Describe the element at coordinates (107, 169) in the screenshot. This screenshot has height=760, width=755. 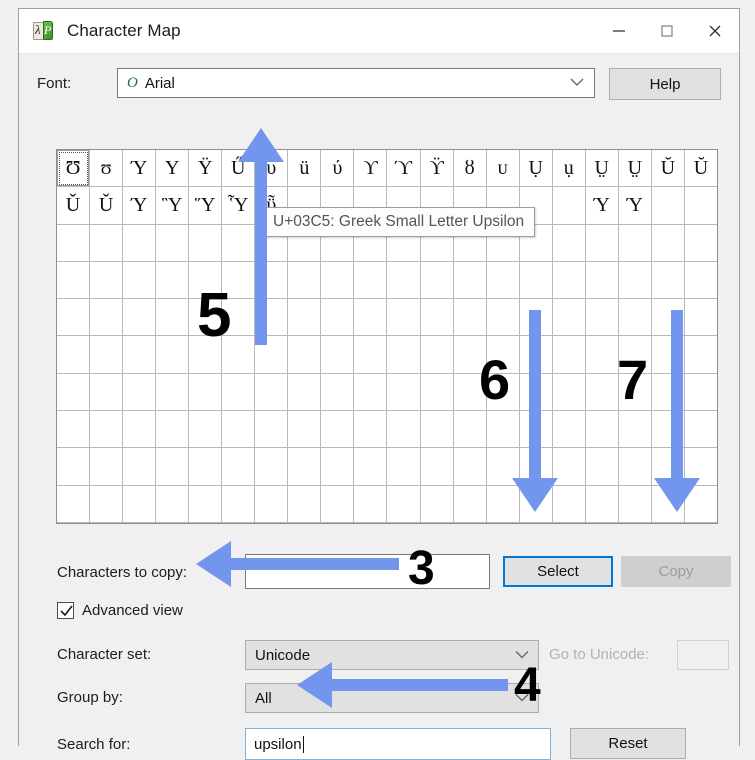
I see `character-cell: ʊ` at that location.